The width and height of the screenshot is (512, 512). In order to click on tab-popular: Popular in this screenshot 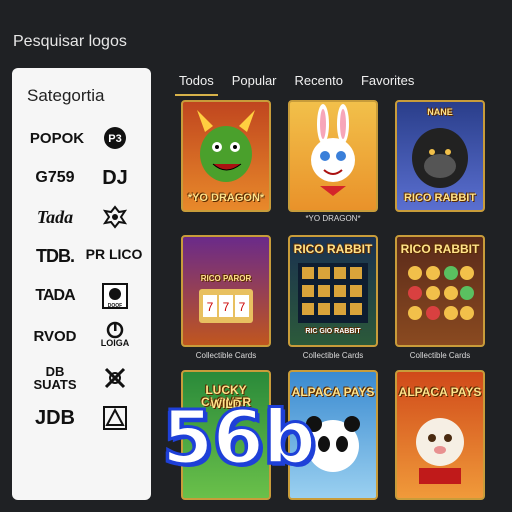, I will do `click(254, 84)`.